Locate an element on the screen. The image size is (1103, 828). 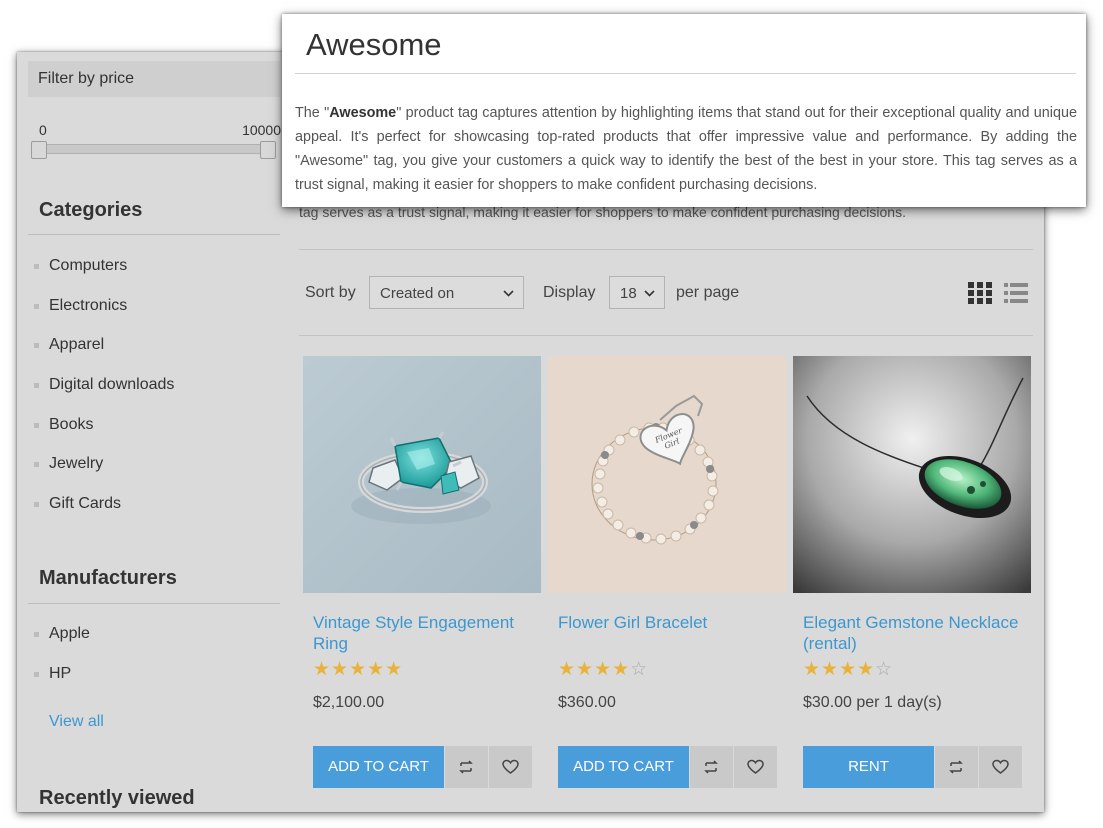
recently-viewed-heading: Recently viewed is located at coordinates (117, 798).